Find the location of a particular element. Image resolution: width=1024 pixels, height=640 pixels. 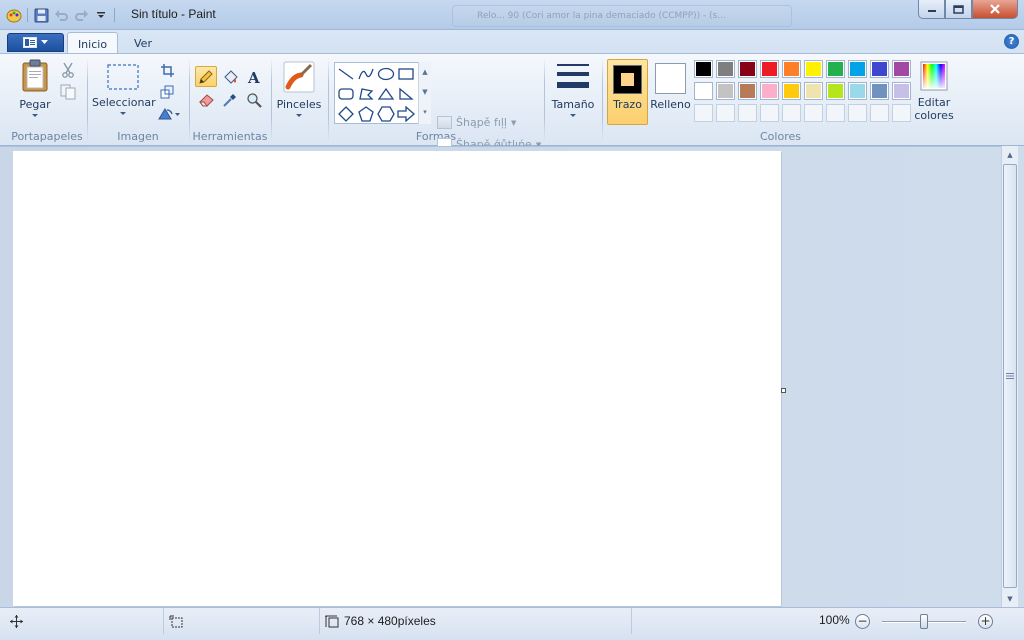

shape-fill-button: Ŝhąpě fıļļ ▼ is located at coordinates (476, 122).